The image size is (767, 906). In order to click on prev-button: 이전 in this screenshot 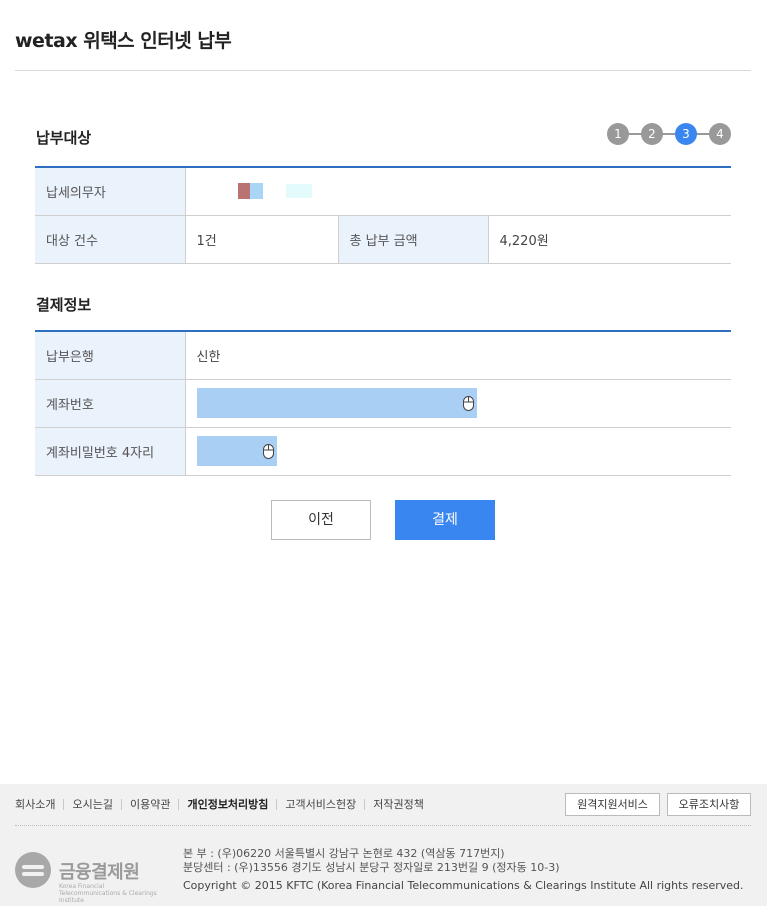, I will do `click(321, 520)`.